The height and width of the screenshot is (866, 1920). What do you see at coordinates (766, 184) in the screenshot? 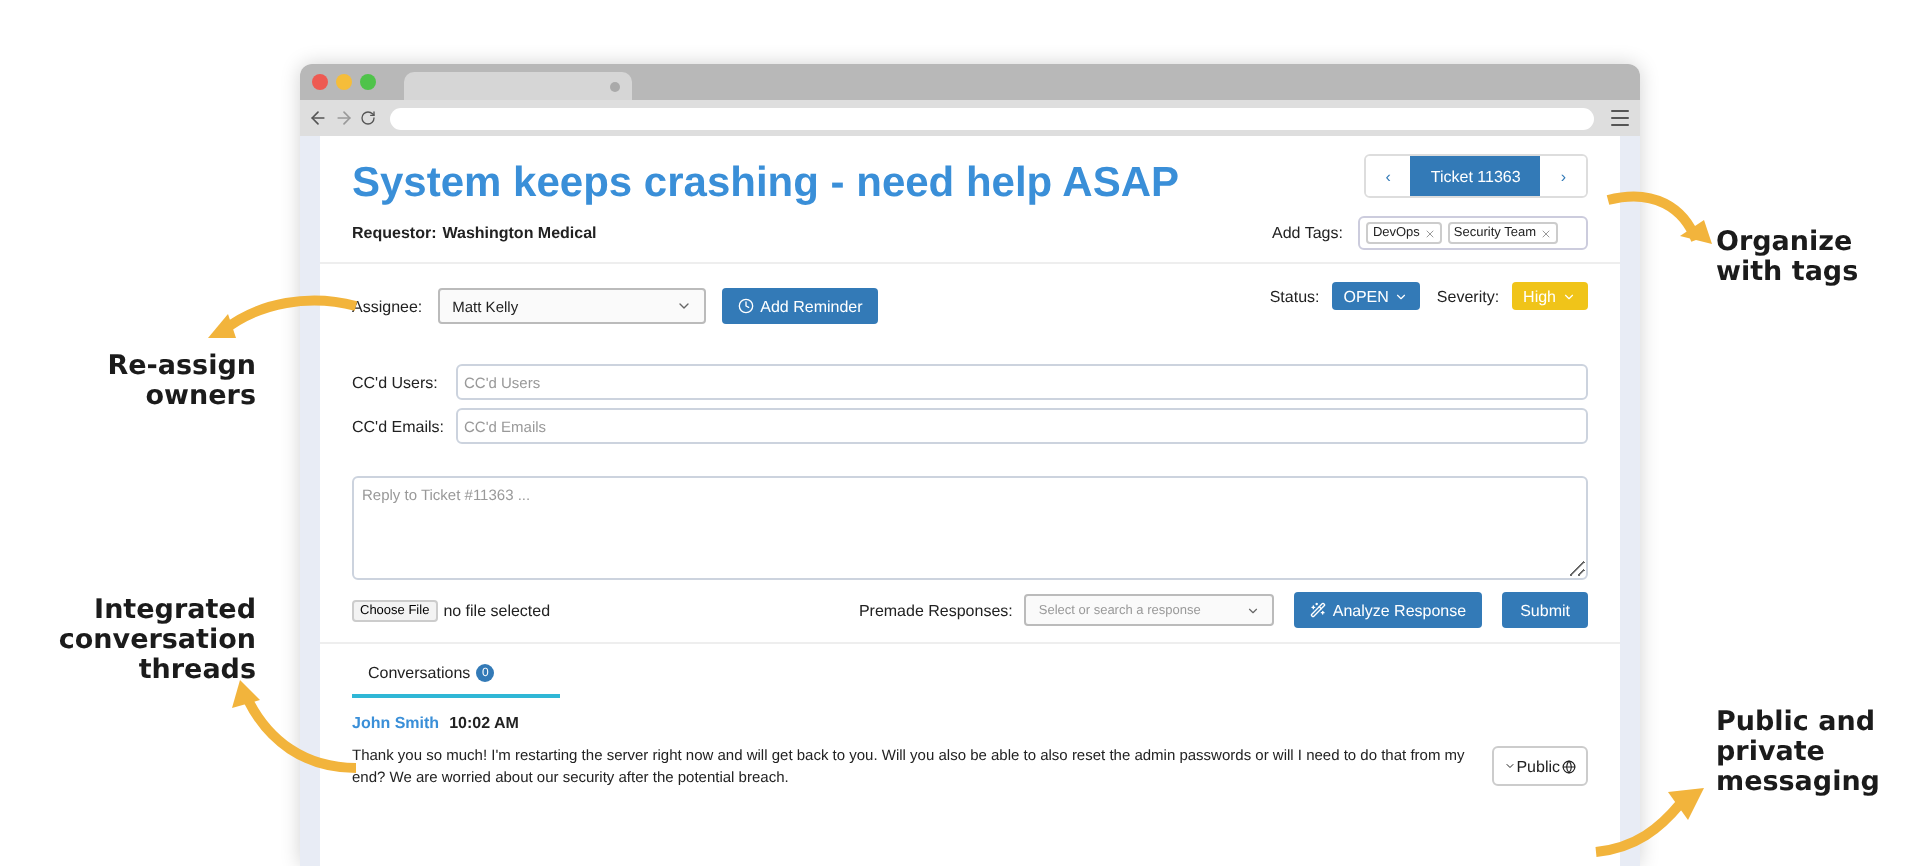
I see `ticket-title: System keeps crashing - need help ASAP` at bounding box center [766, 184].